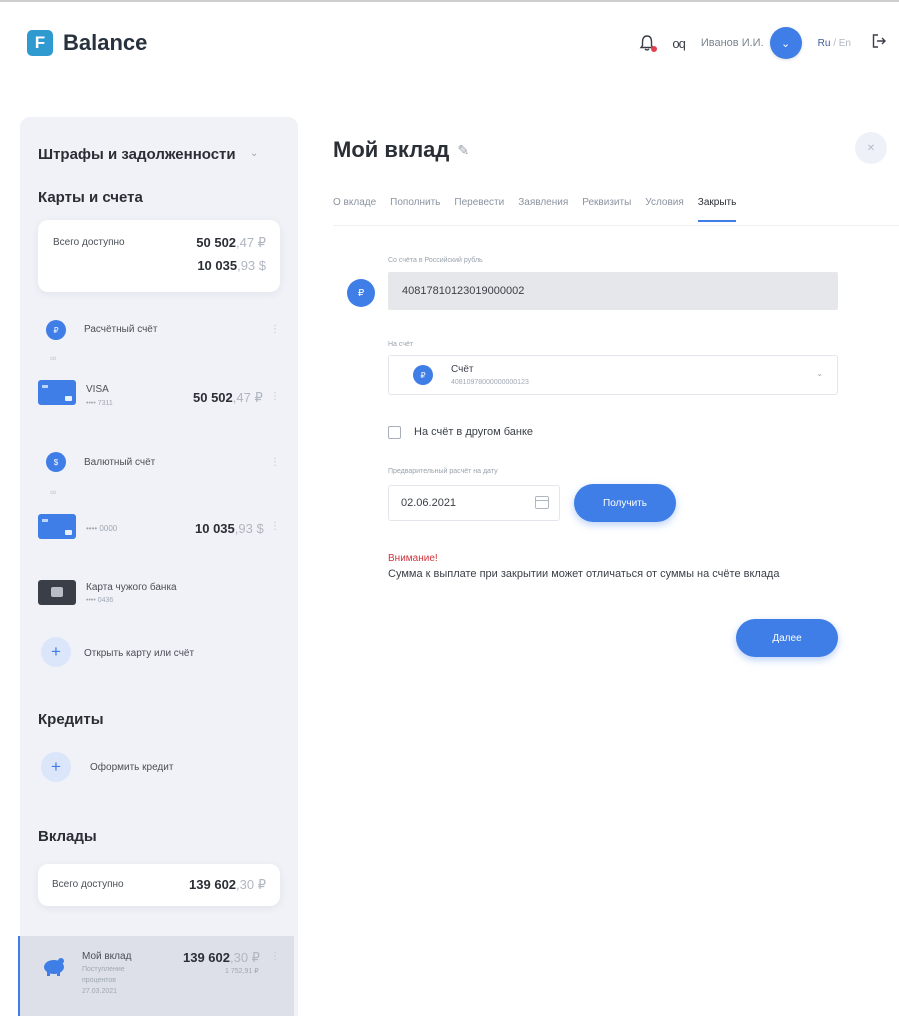  I want to click on date-input: 02.06.2021, so click(474, 503).